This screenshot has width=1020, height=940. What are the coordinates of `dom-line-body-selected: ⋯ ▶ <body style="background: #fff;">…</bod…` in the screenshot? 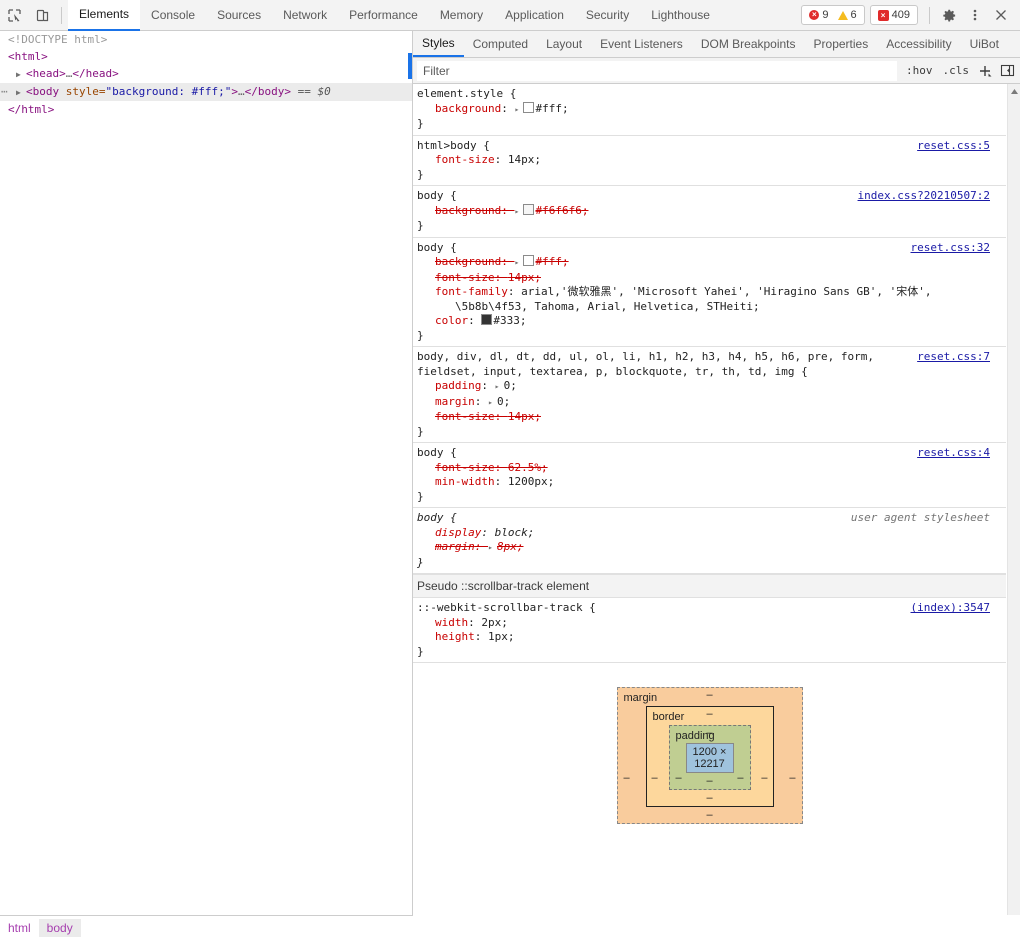 It's located at (206, 92).